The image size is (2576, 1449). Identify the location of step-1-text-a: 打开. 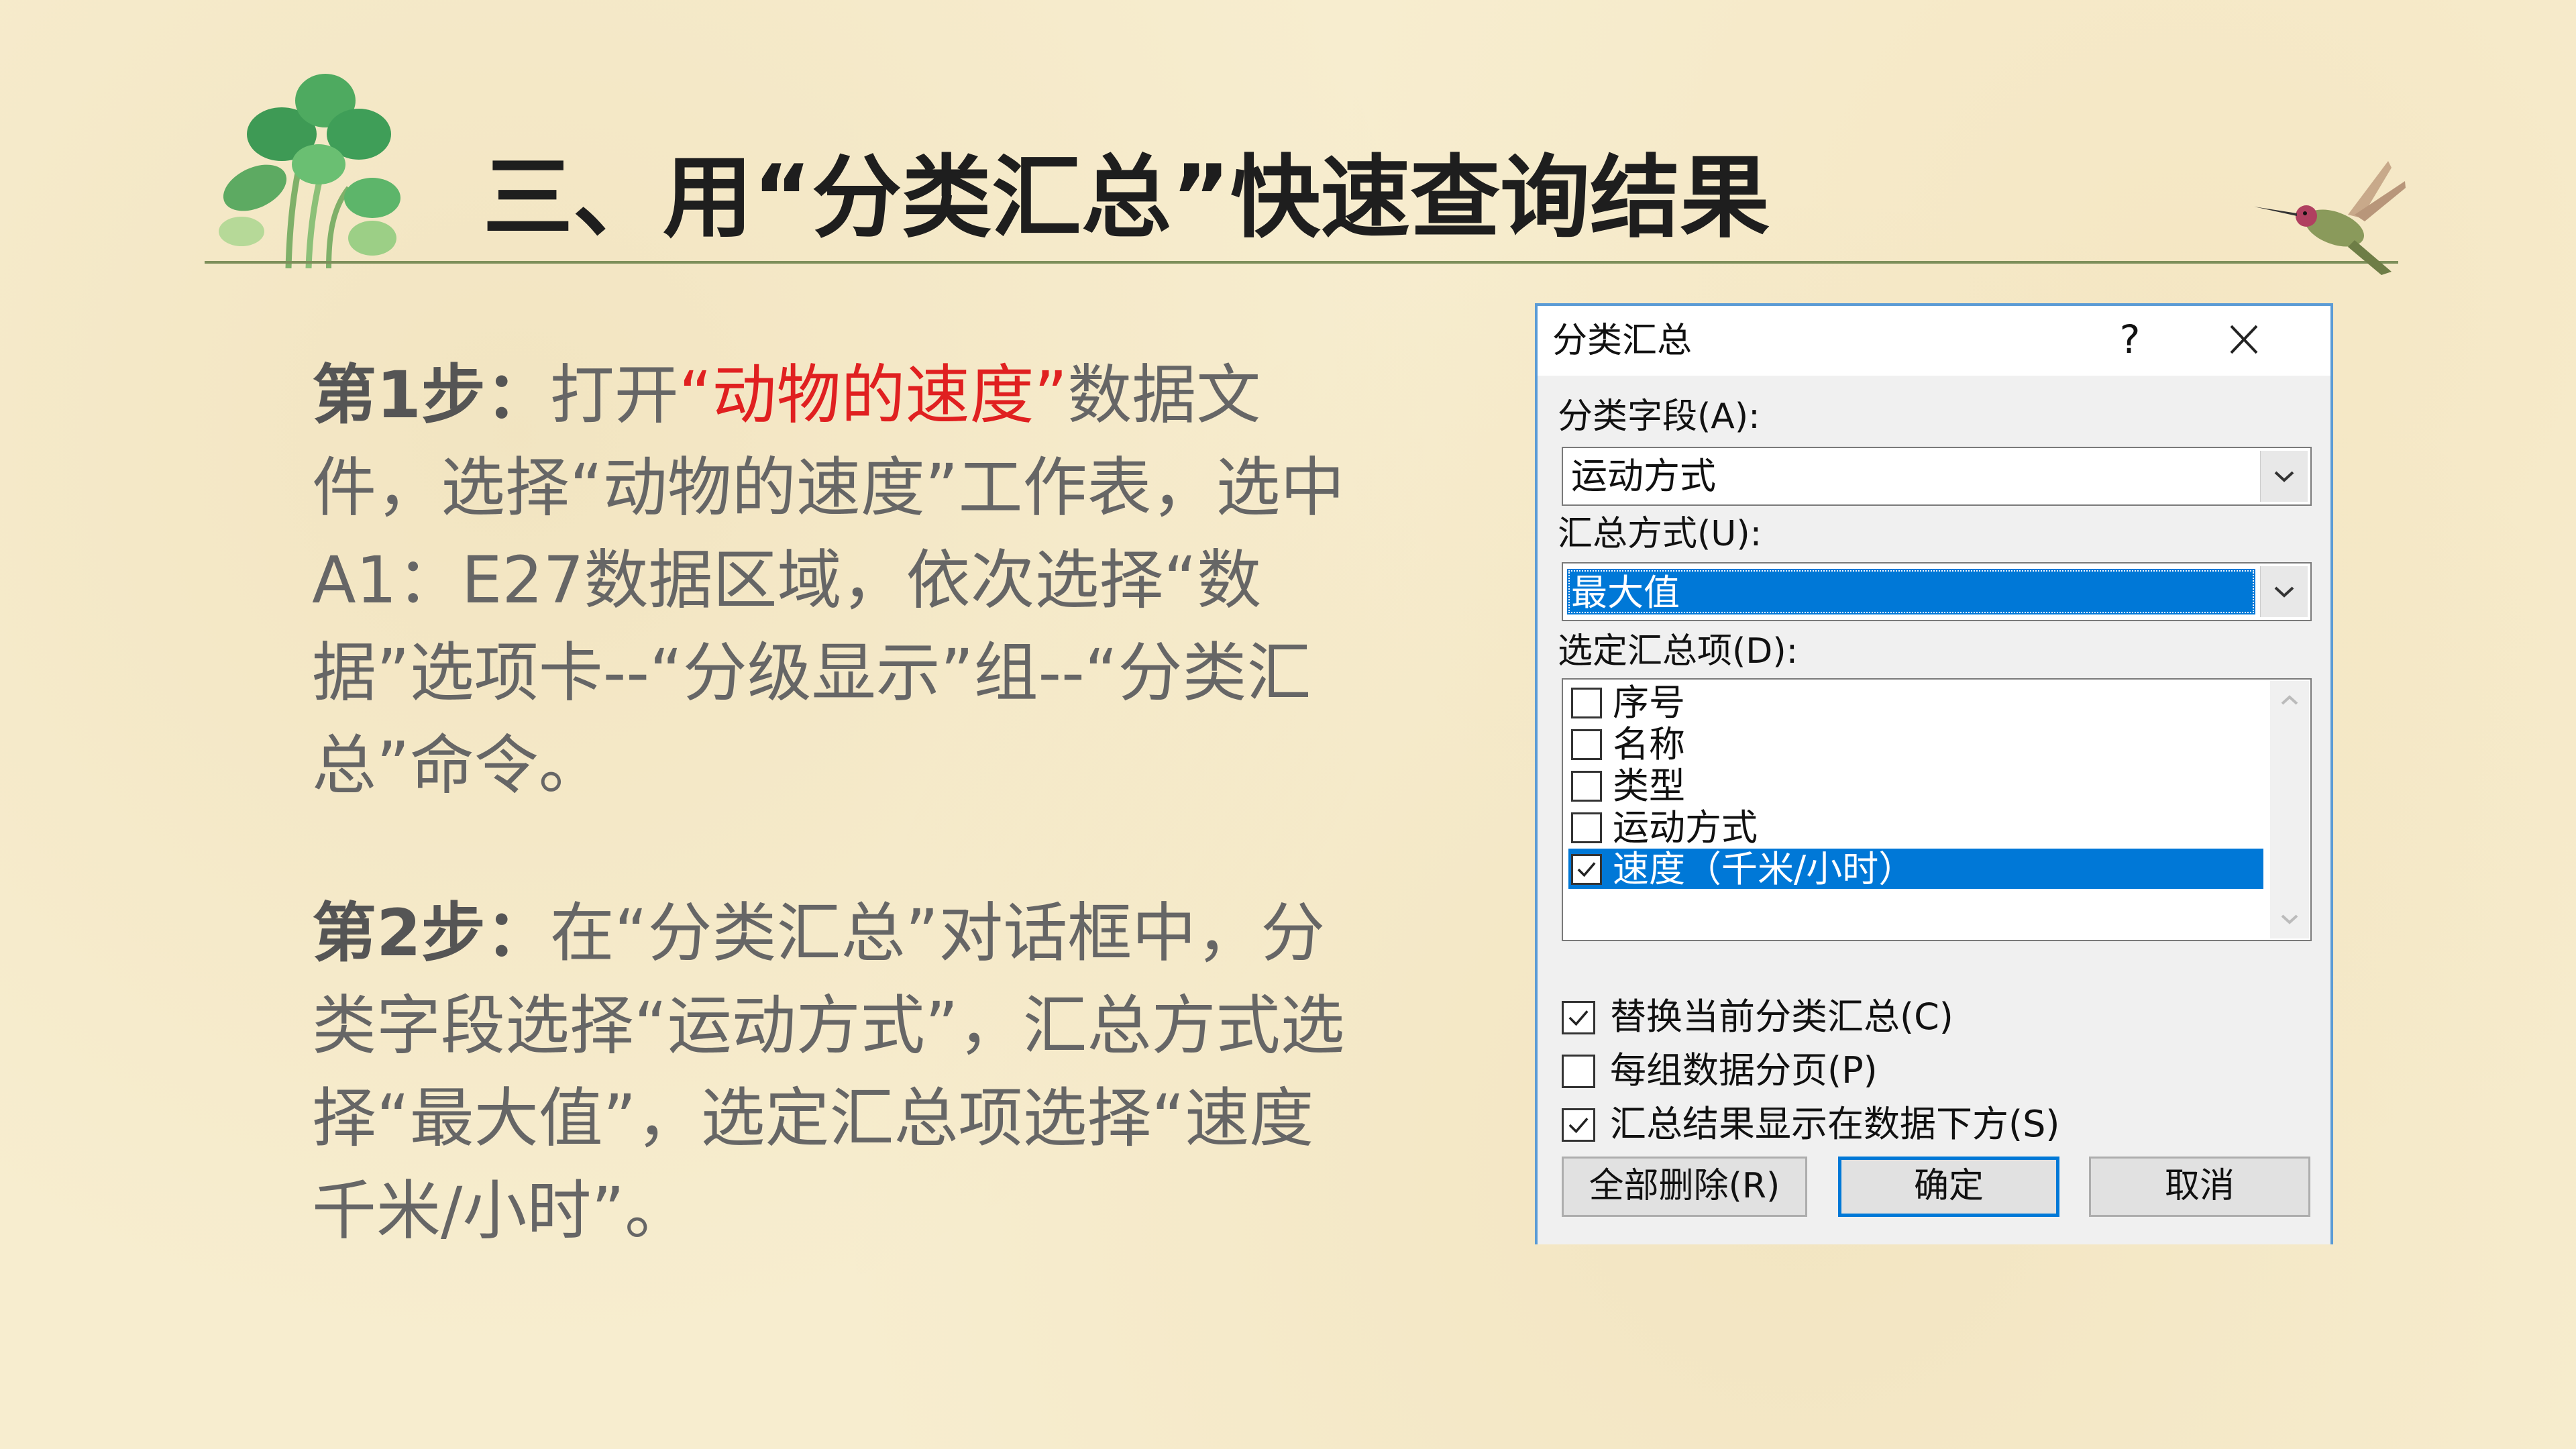
(614, 395).